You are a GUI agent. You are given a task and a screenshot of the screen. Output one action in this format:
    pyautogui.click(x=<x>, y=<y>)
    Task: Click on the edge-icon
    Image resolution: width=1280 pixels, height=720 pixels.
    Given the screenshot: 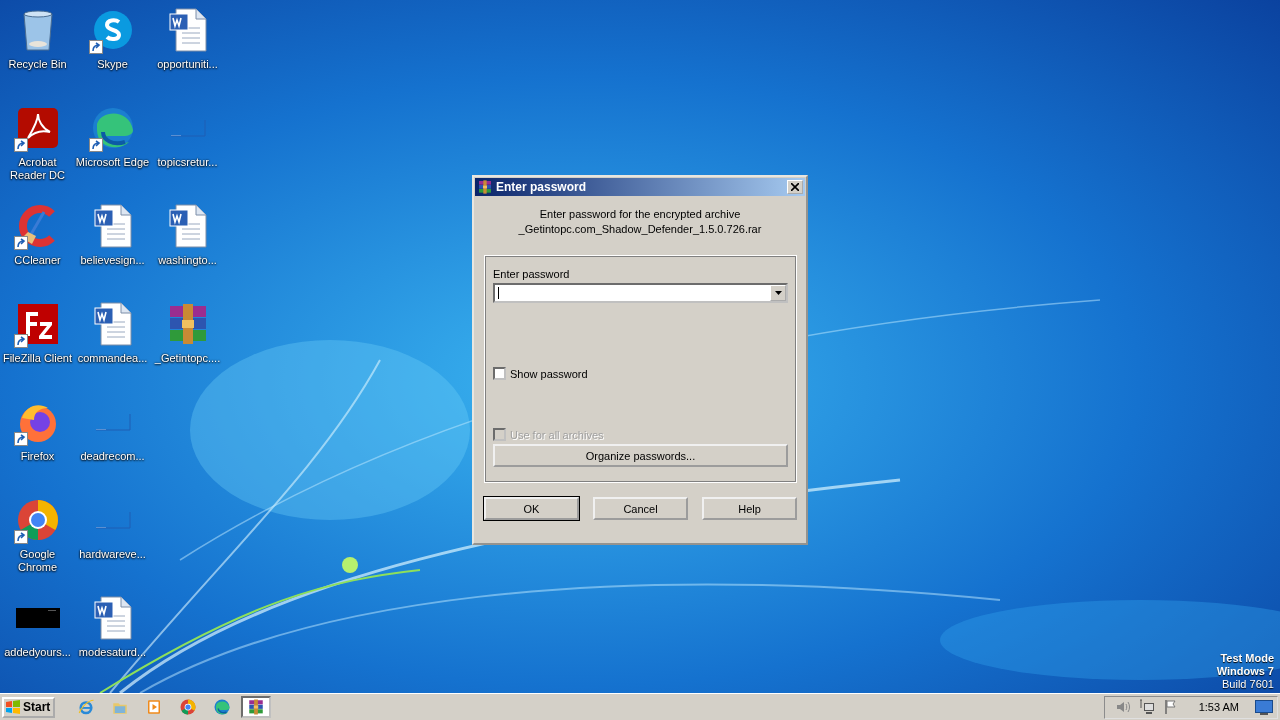 What is the action you would take?
    pyautogui.click(x=222, y=707)
    